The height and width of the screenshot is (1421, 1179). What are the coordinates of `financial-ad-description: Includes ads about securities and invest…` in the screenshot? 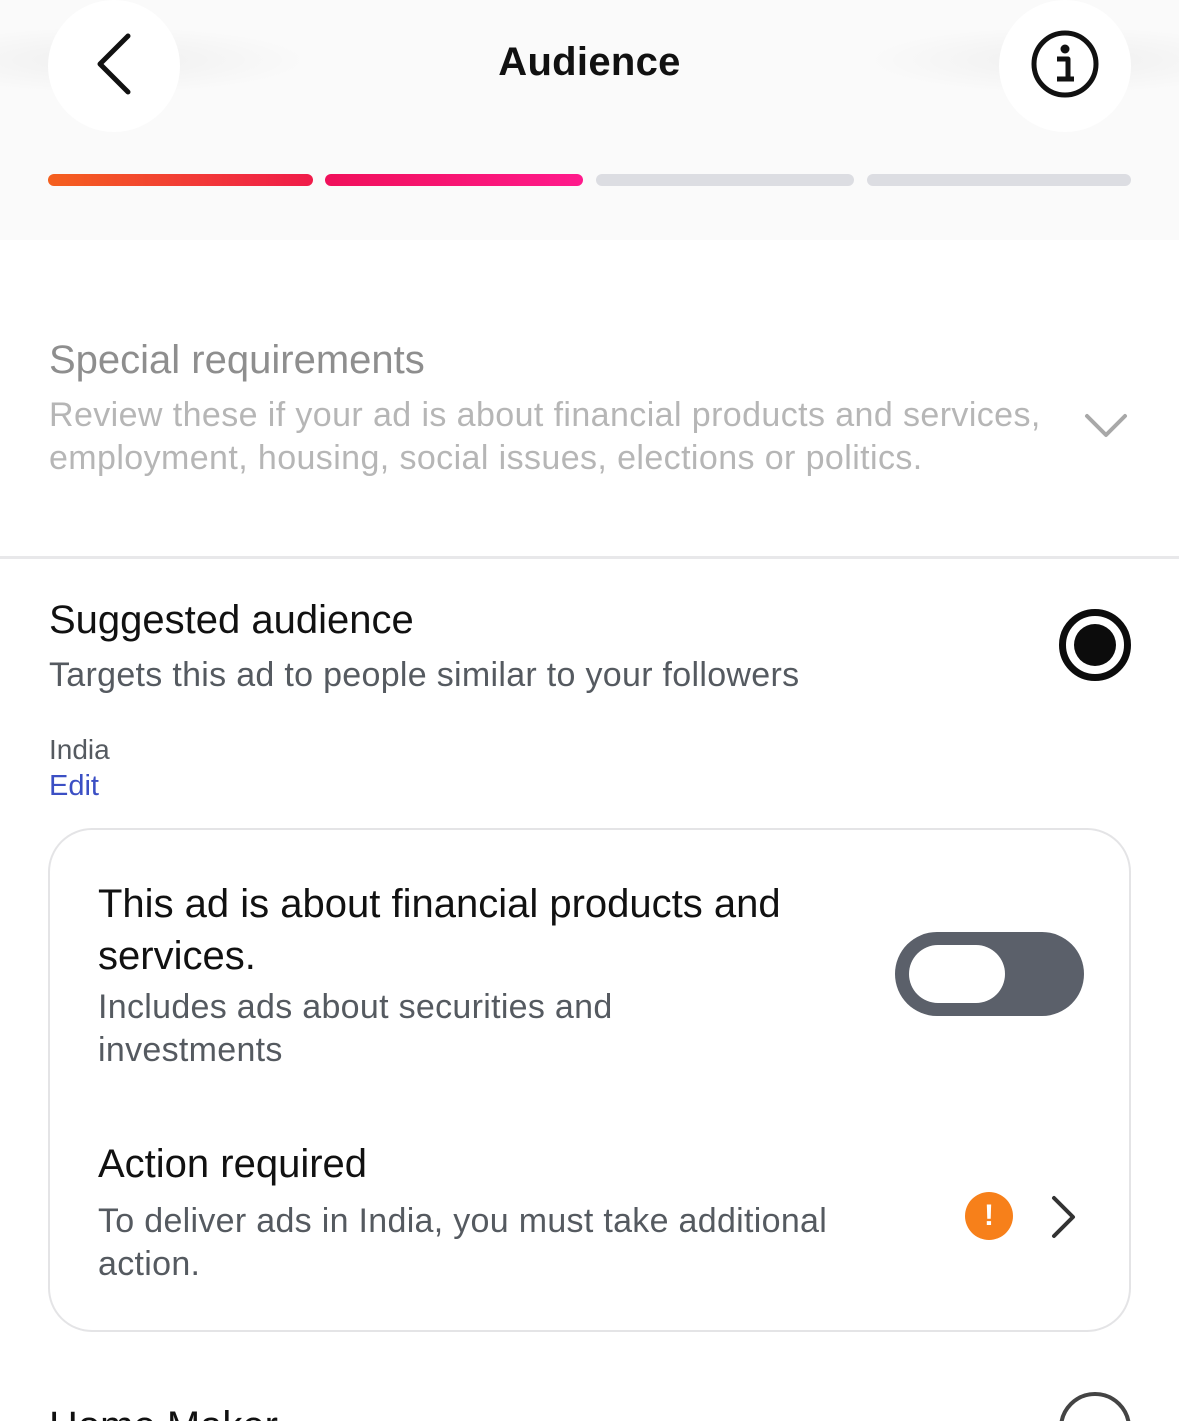 It's located at (355, 1028).